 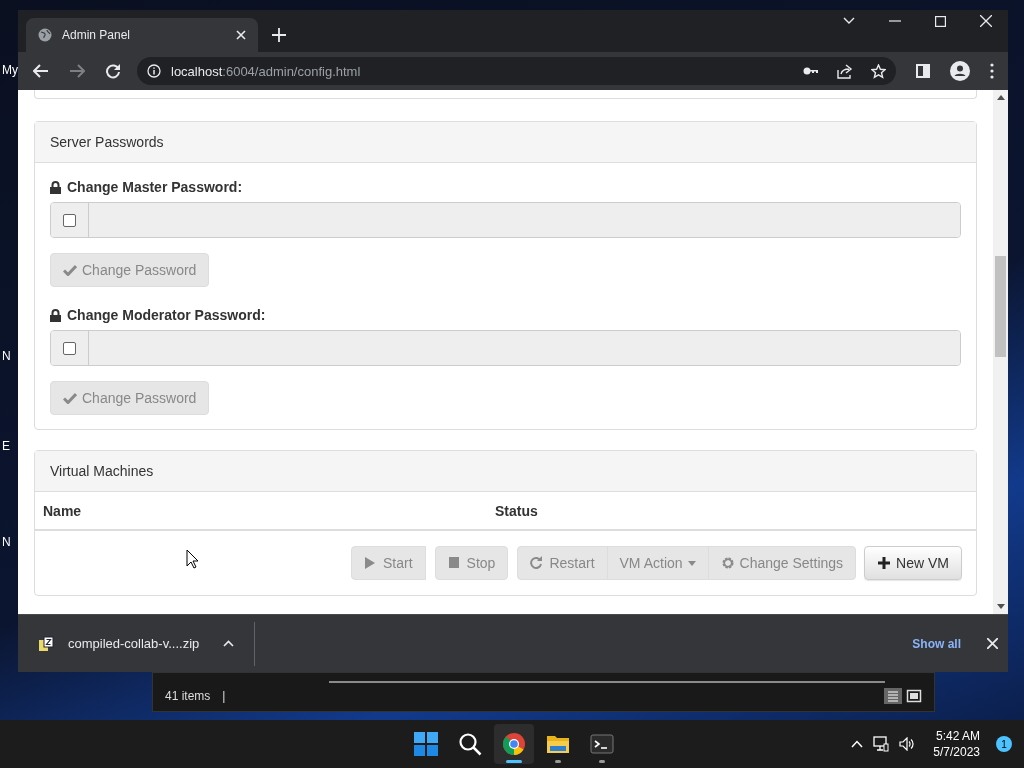 I want to click on download-item: compiled-collab-v....zip, so click(x=136, y=643).